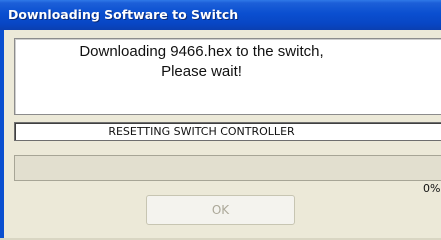  Describe the element at coordinates (227, 168) in the screenshot. I see `progress-bar` at that location.